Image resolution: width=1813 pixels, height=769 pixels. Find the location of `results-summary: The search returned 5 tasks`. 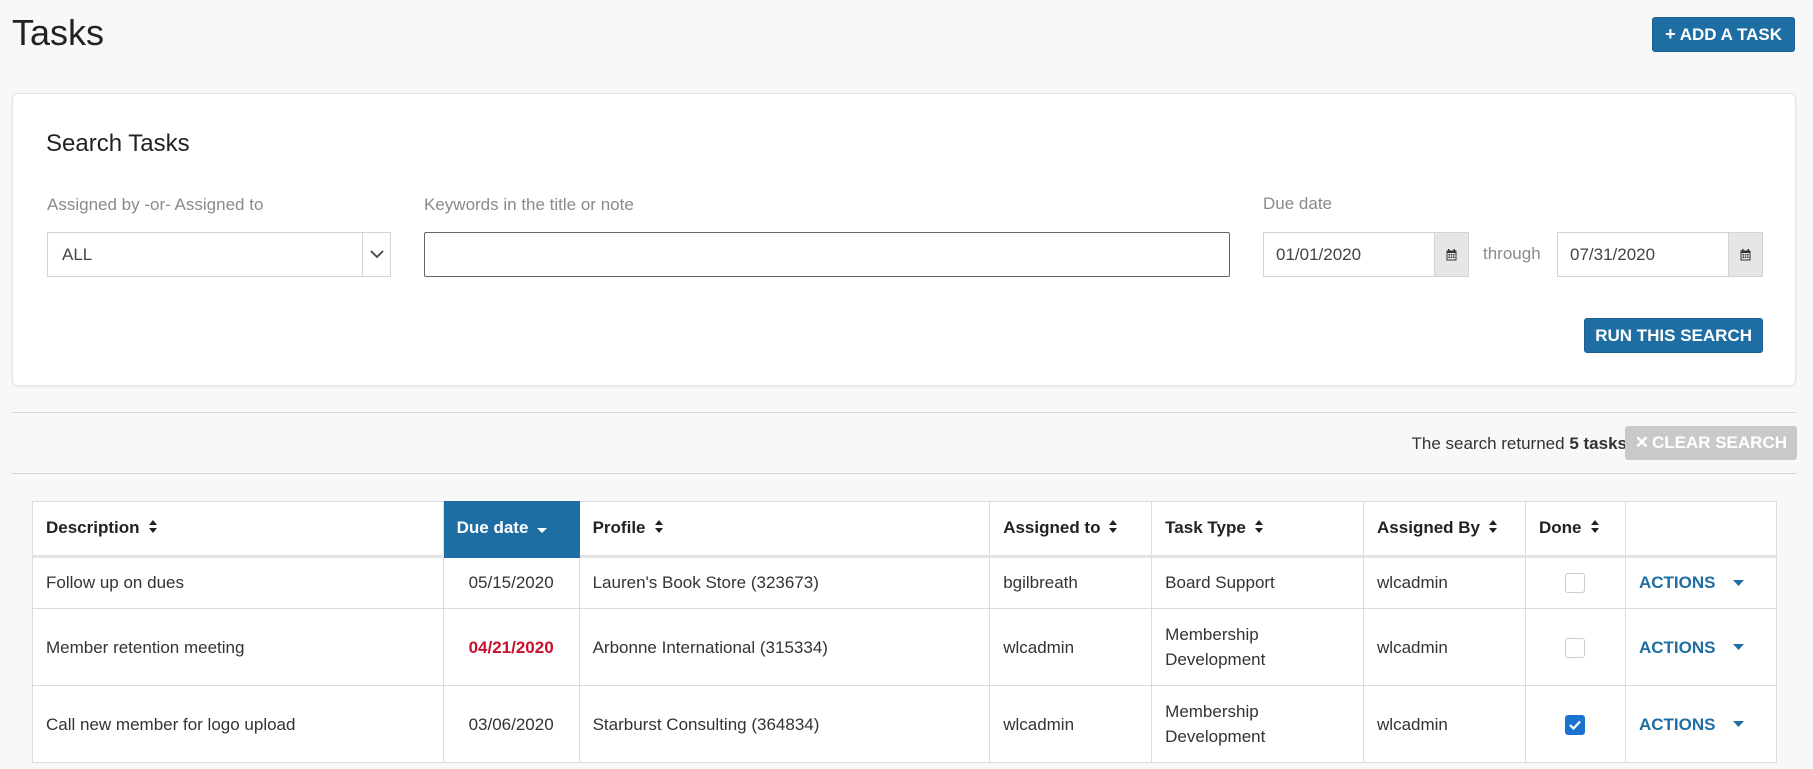

results-summary: The search returned 5 tasks is located at coordinates (1520, 444).